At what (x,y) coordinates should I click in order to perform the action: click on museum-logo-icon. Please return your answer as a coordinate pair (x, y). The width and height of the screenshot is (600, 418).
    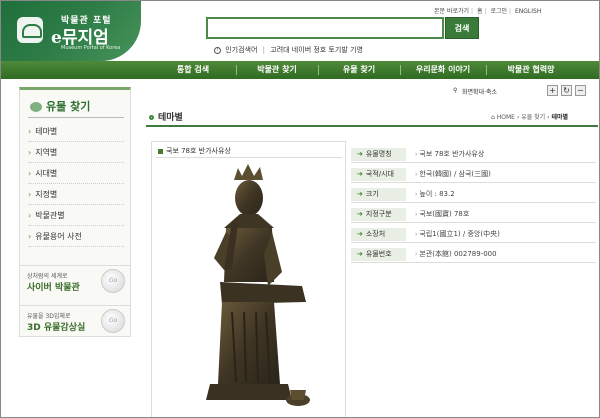
    Looking at the image, I should click on (30, 30).